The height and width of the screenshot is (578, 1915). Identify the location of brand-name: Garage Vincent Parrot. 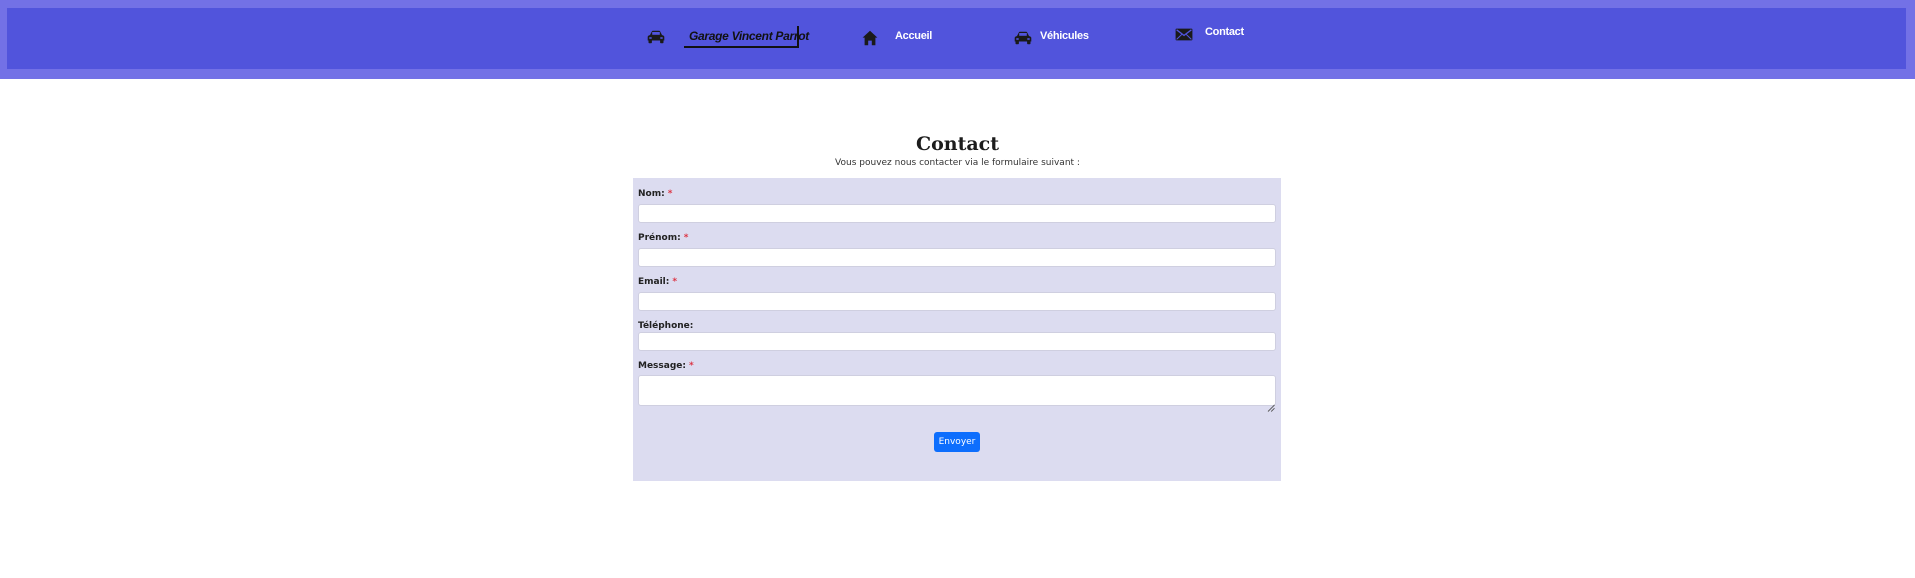
(749, 36).